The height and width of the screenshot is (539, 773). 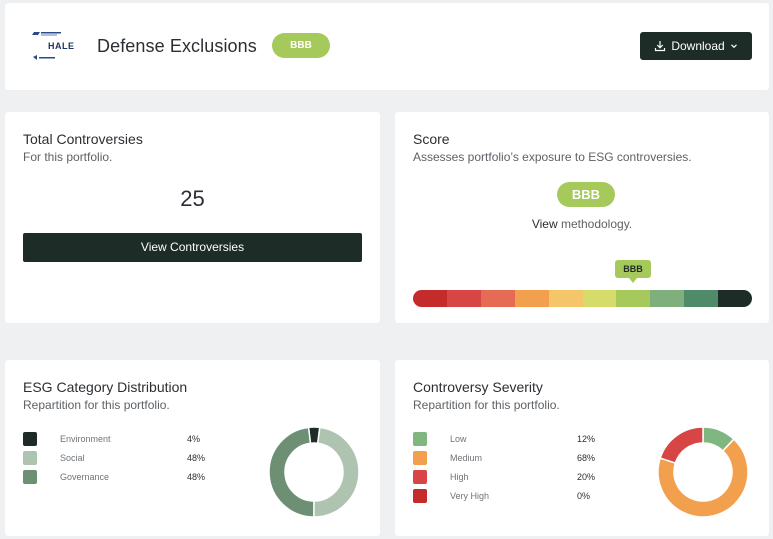 I want to click on page-title: Defense Exclusions, so click(x=177, y=46).